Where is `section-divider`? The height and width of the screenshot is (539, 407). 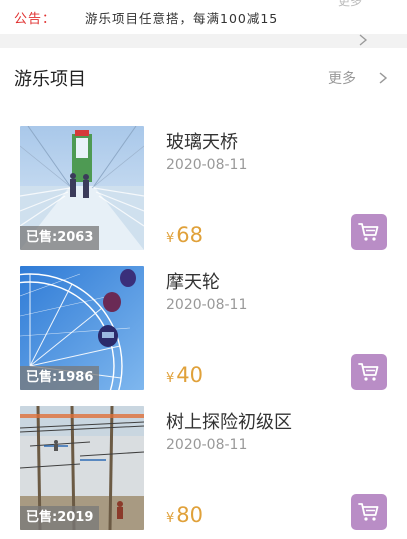 section-divider is located at coordinates (203, 41).